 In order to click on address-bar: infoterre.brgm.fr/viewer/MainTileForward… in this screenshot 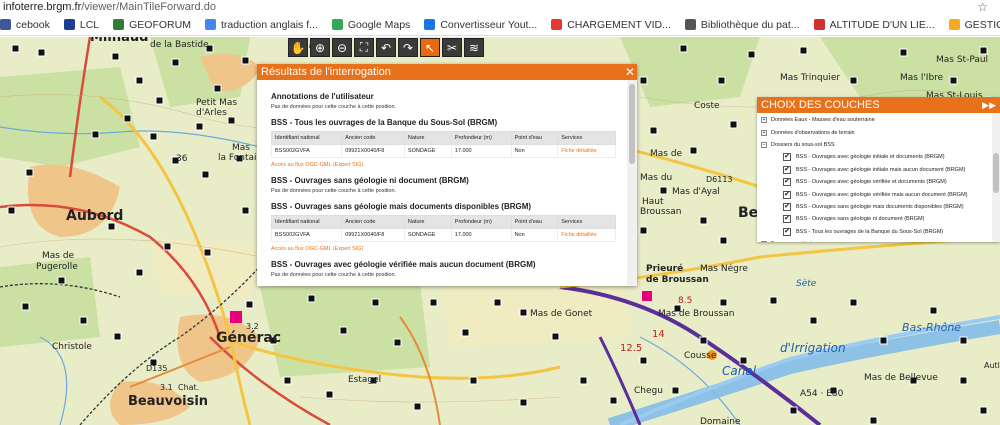, I will do `click(500, 7)`.